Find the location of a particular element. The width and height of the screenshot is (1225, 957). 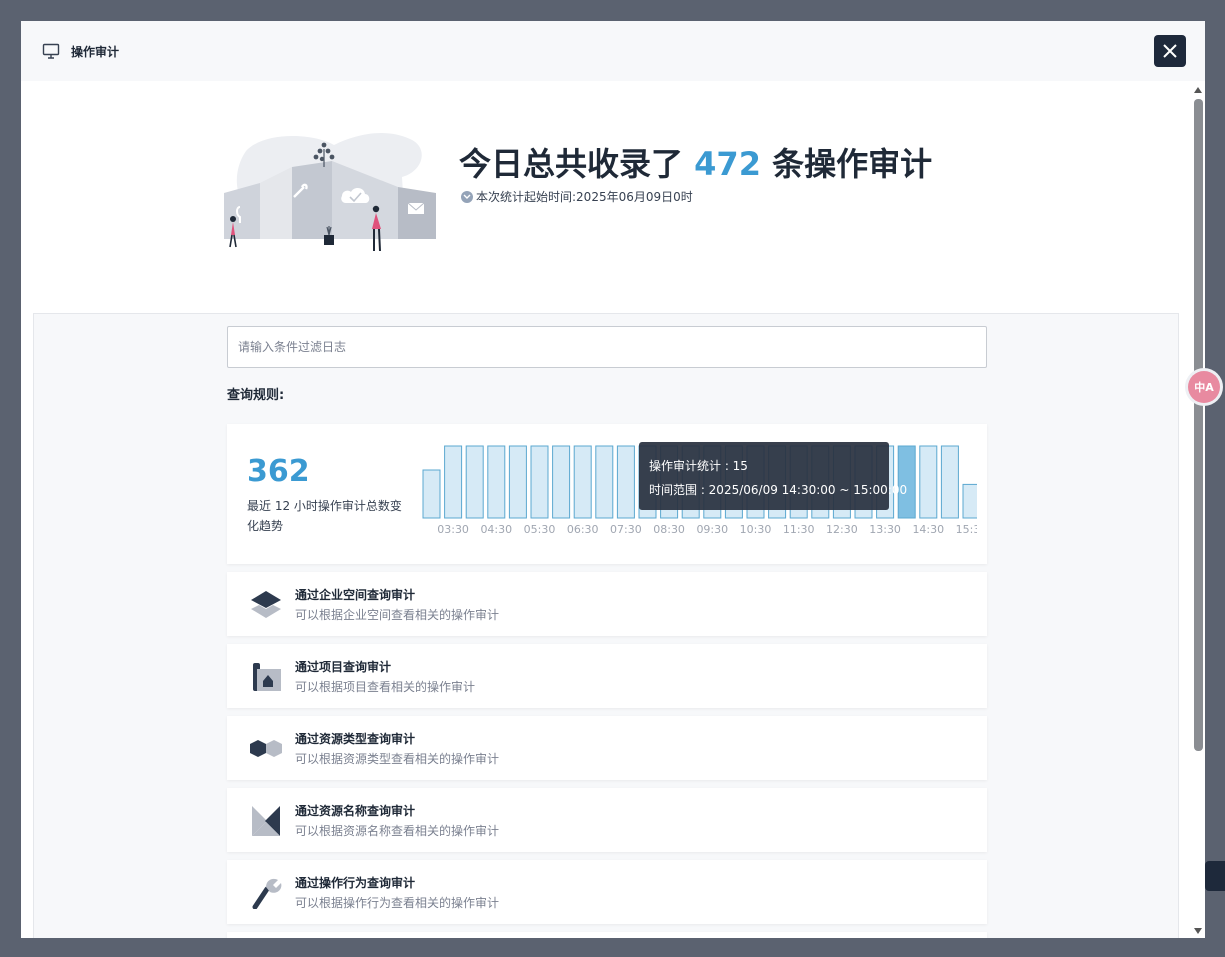

modal-header: 操作审计 is located at coordinates (613, 51).